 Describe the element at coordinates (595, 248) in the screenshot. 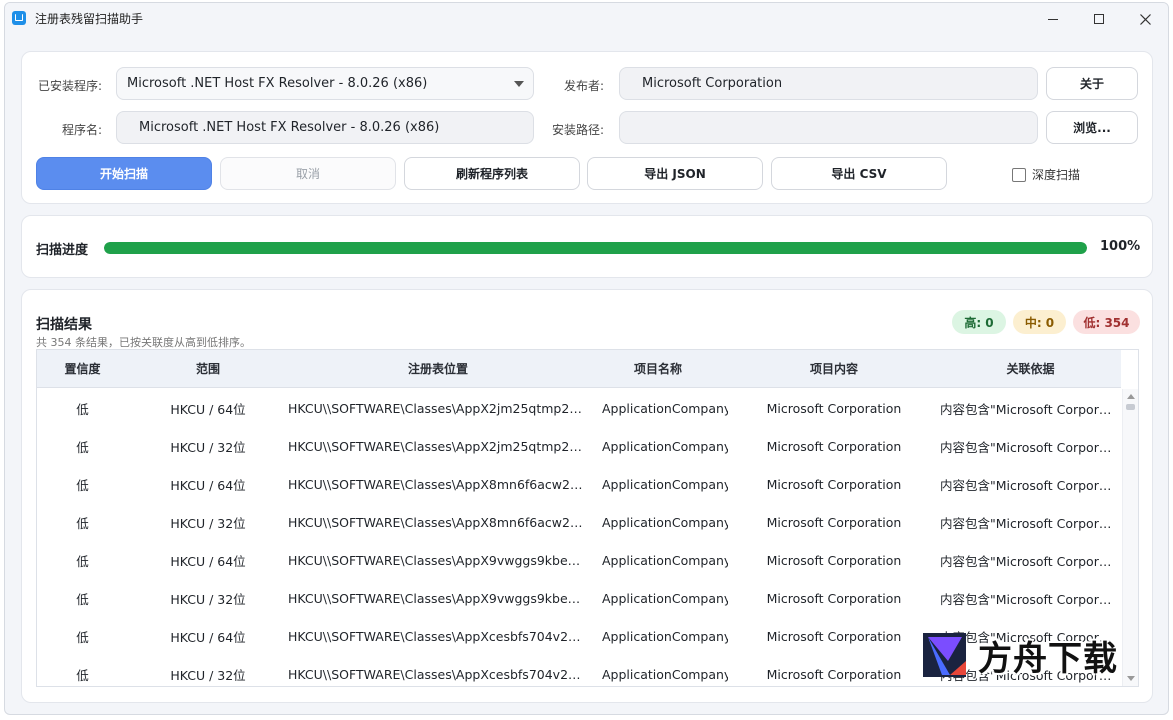

I see `progress-bar` at that location.